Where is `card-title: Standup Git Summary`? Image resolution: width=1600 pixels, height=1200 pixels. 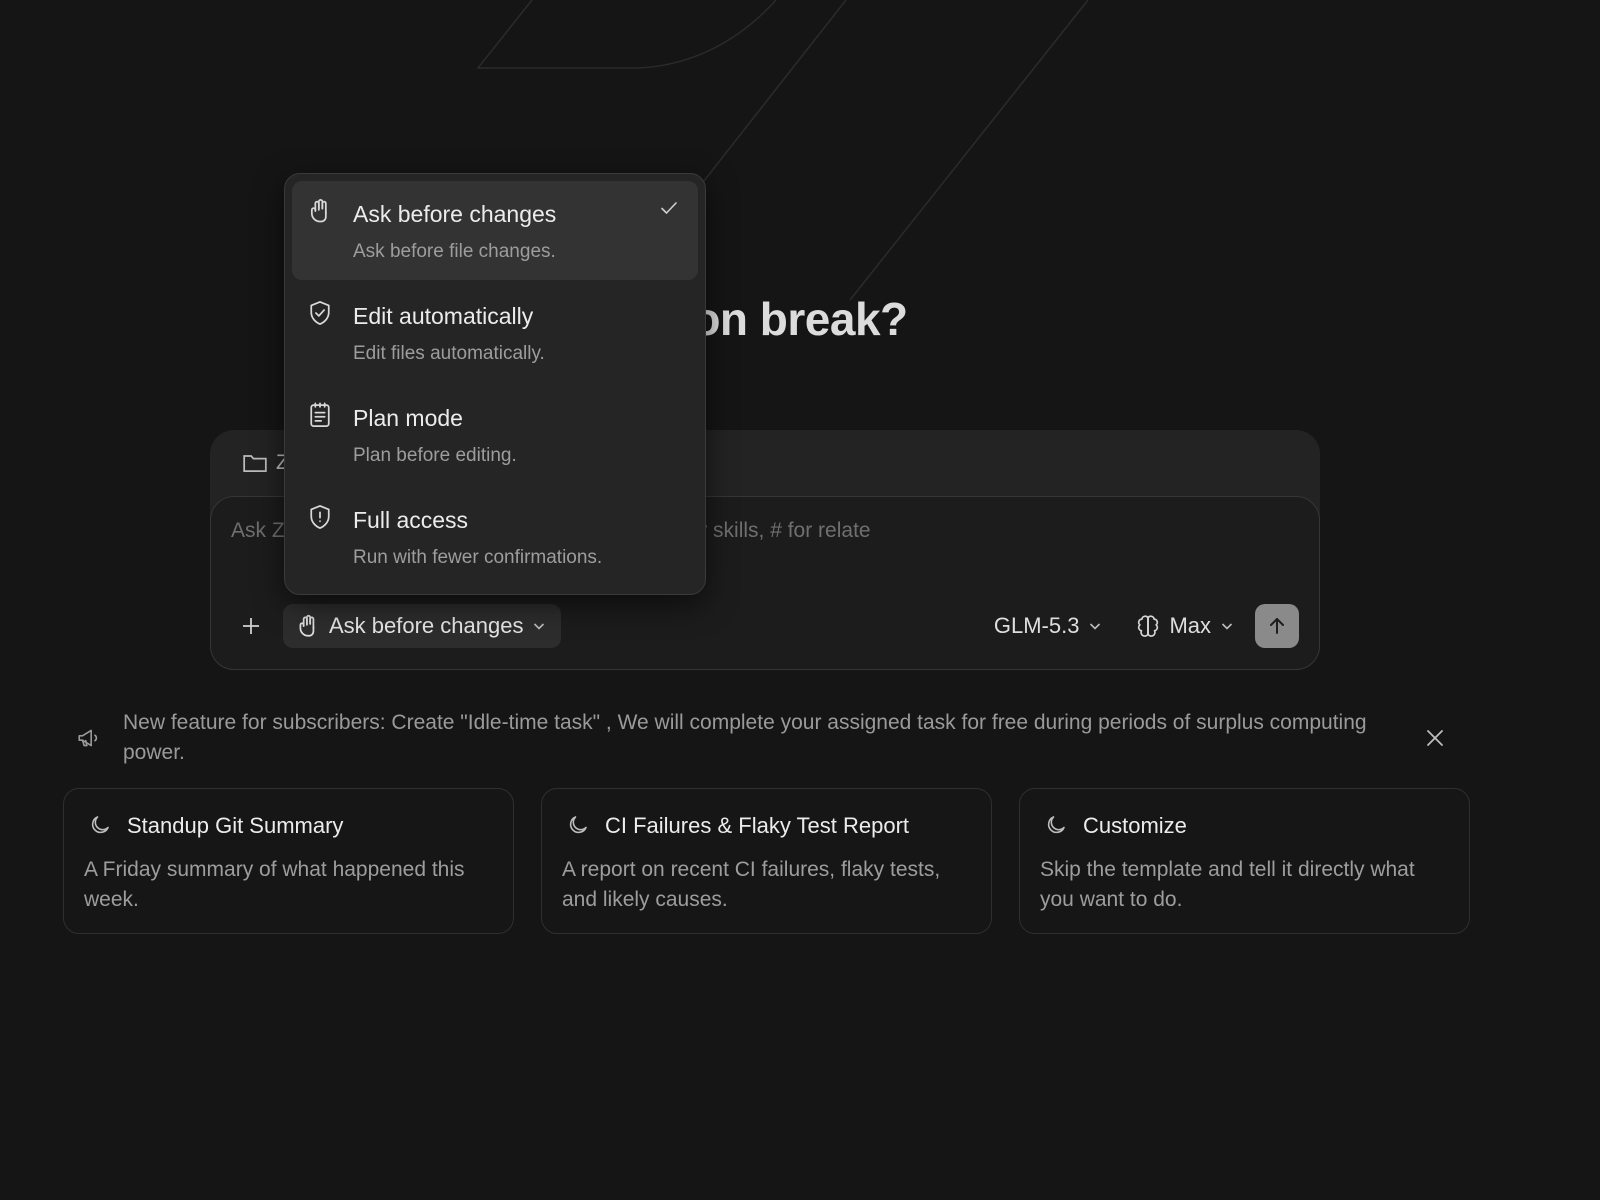
card-title: Standup Git Summary is located at coordinates (235, 825).